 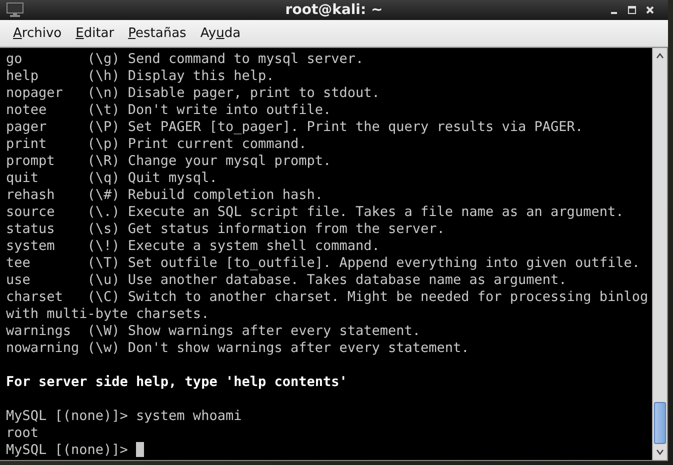 I want to click on menu-item: Editar, so click(x=95, y=33).